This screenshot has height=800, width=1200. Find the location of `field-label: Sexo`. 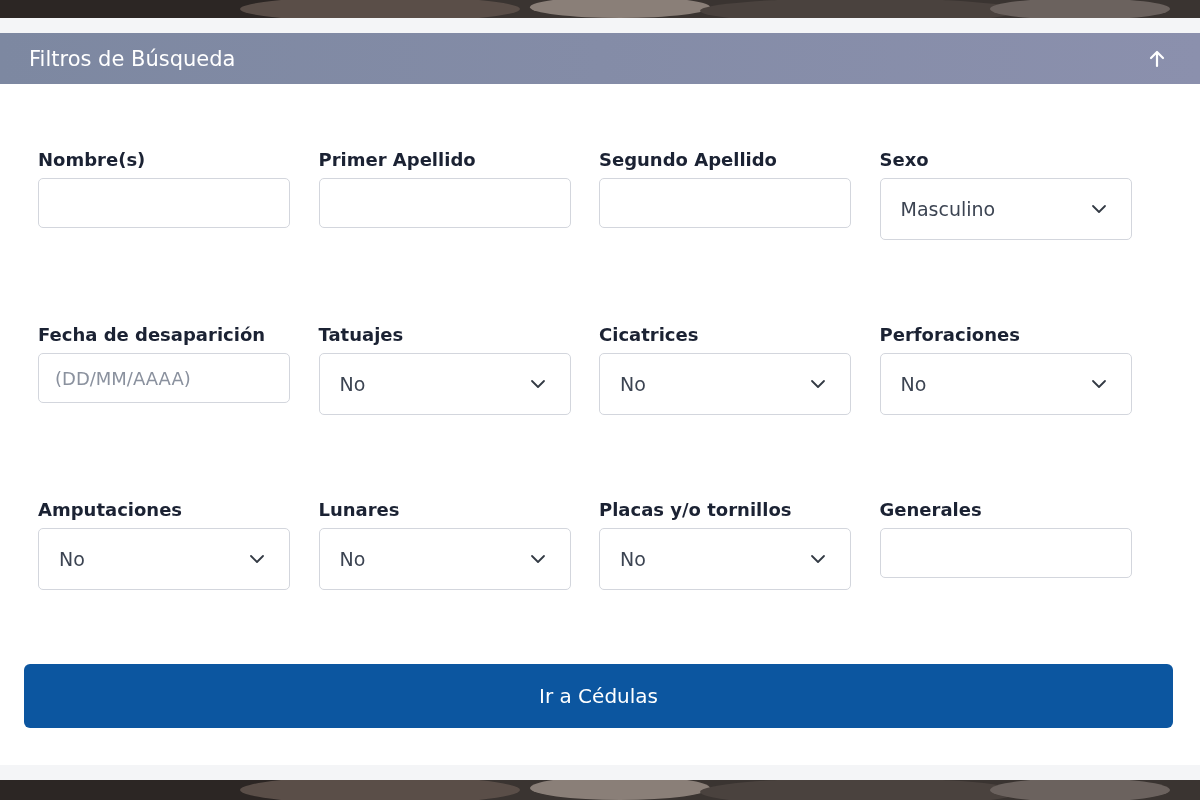

field-label: Sexo is located at coordinates (904, 160).